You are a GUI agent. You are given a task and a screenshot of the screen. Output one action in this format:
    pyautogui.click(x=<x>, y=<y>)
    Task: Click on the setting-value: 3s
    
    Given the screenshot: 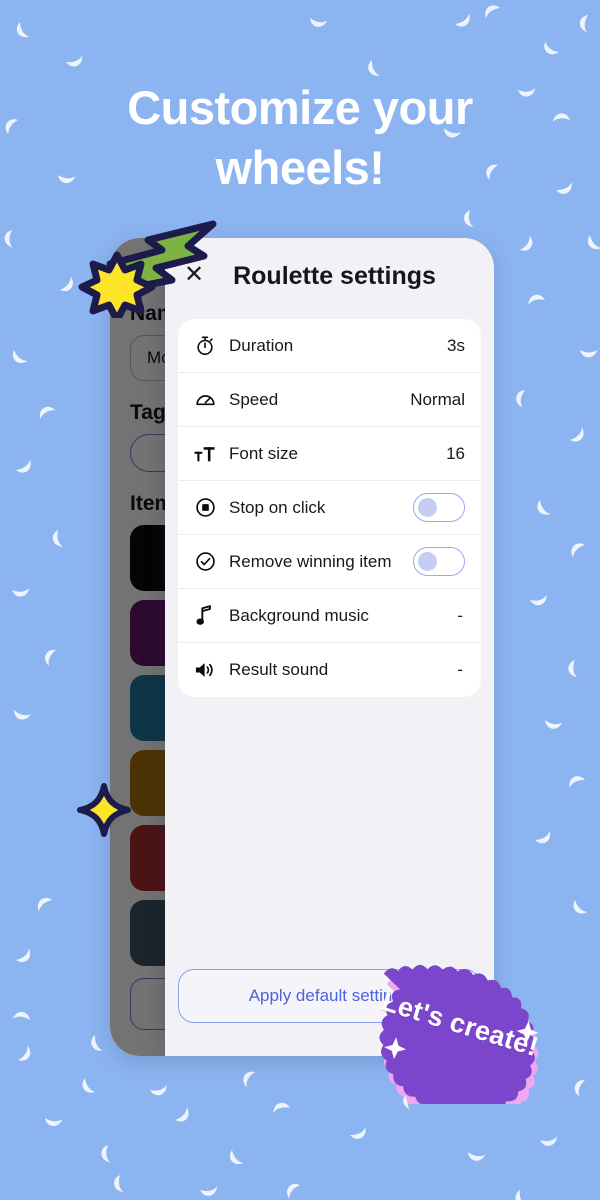 What is the action you would take?
    pyautogui.click(x=456, y=345)
    